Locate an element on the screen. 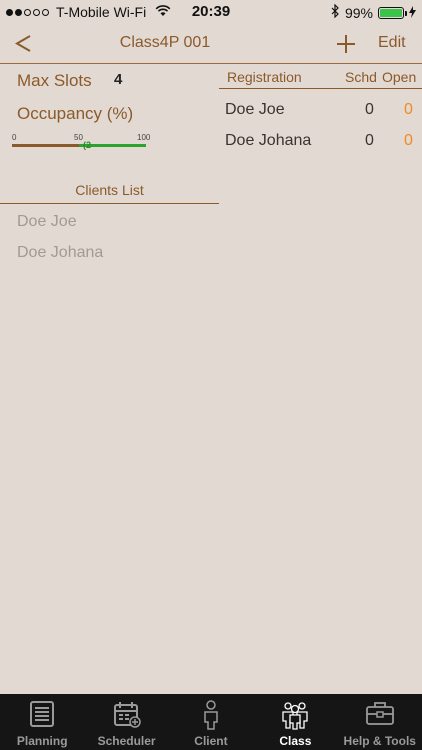 This screenshot has width=422, height=750. back-button is located at coordinates (25, 43).